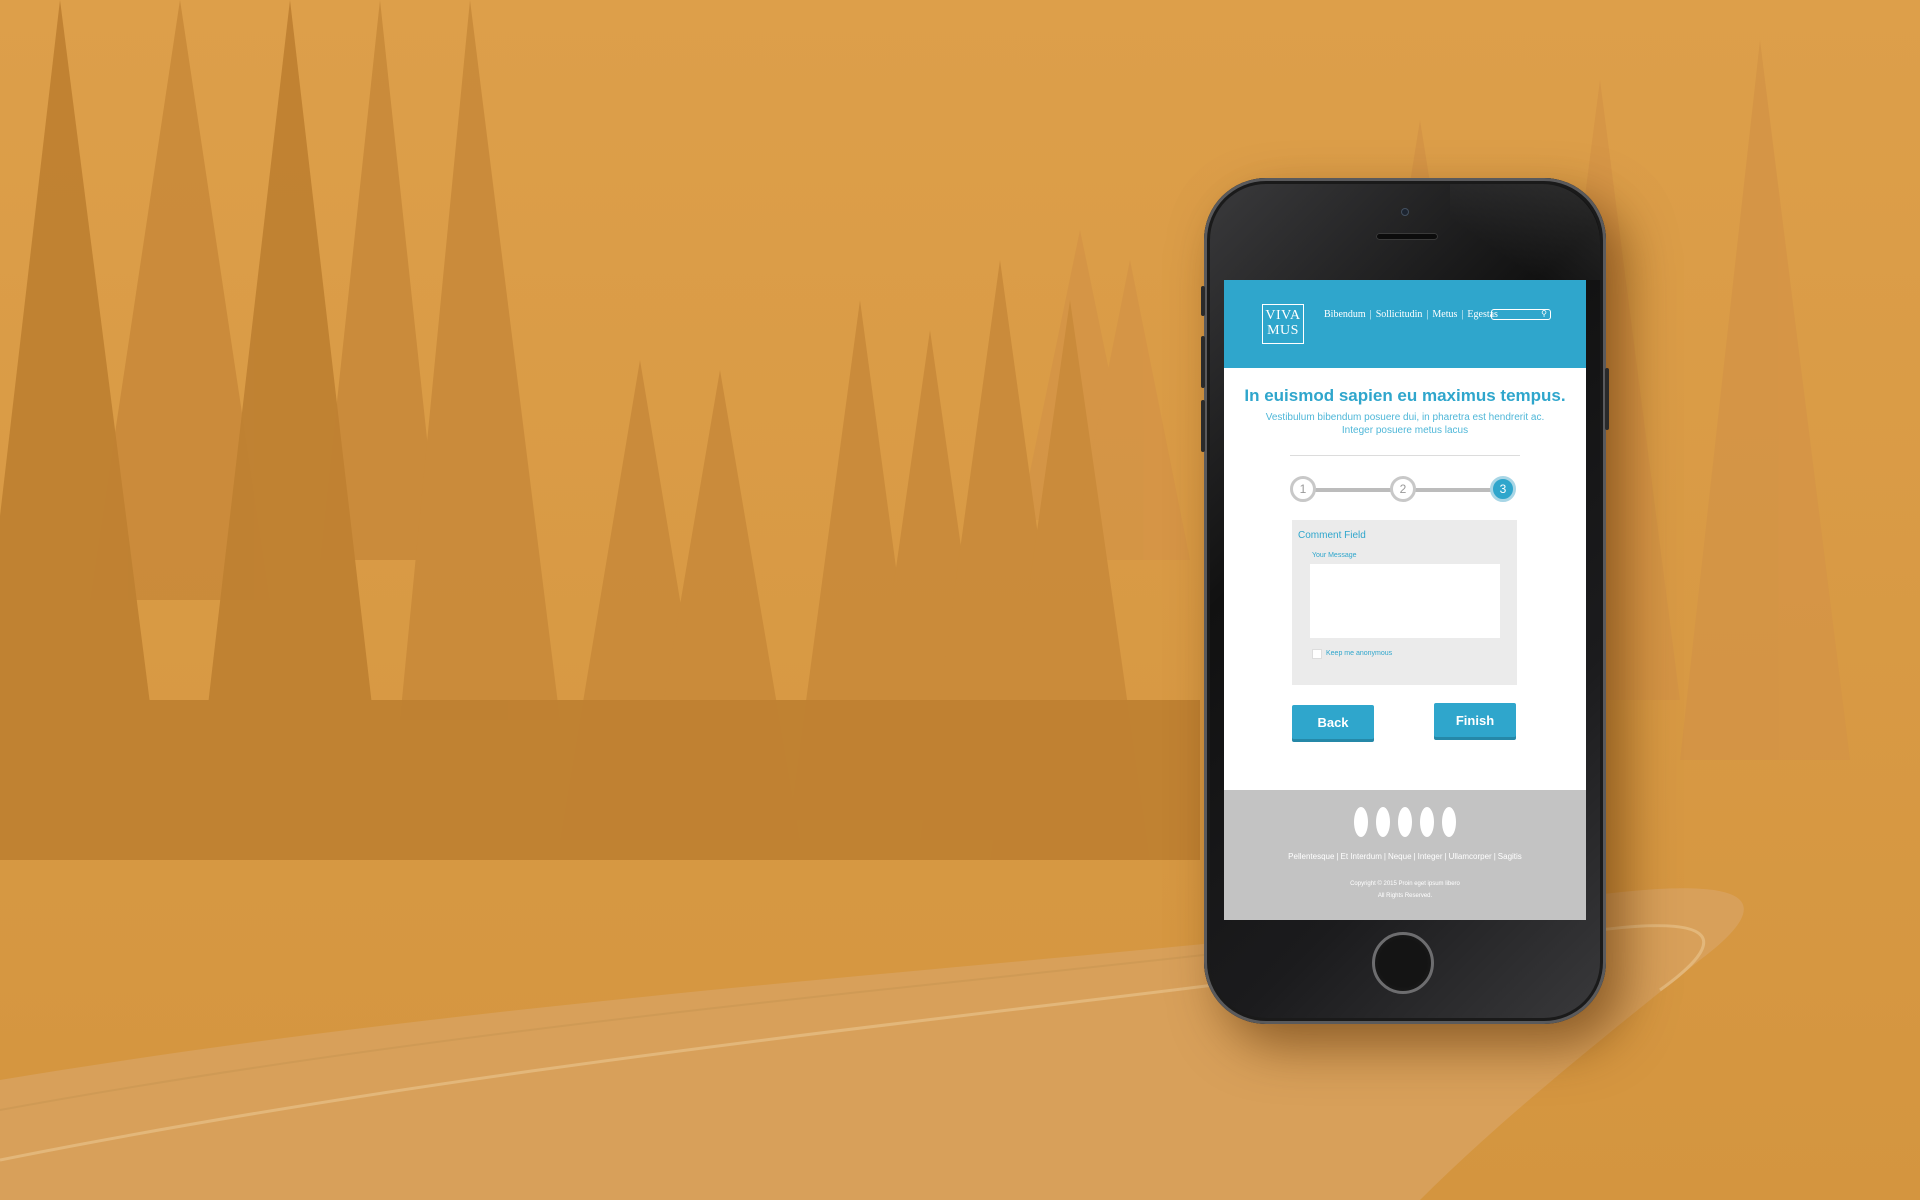  Describe the element at coordinates (1607, 399) in the screenshot. I see `power-button` at that location.